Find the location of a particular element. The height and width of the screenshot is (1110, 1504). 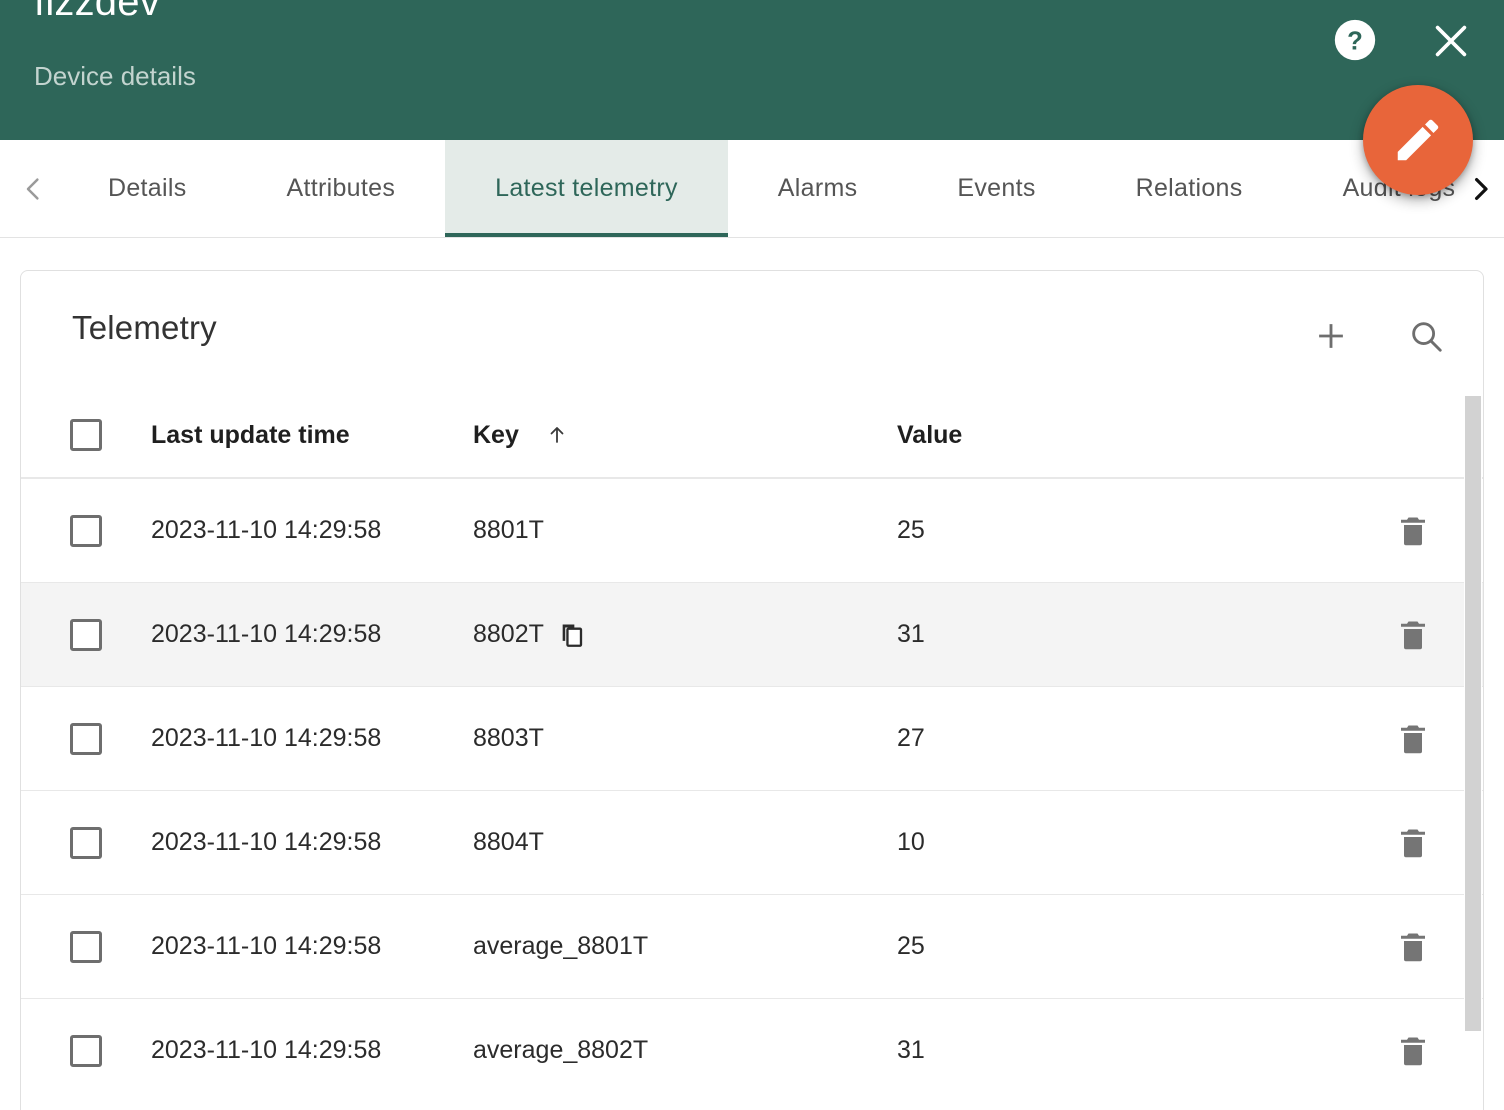

tab-label: Events is located at coordinates (996, 188).